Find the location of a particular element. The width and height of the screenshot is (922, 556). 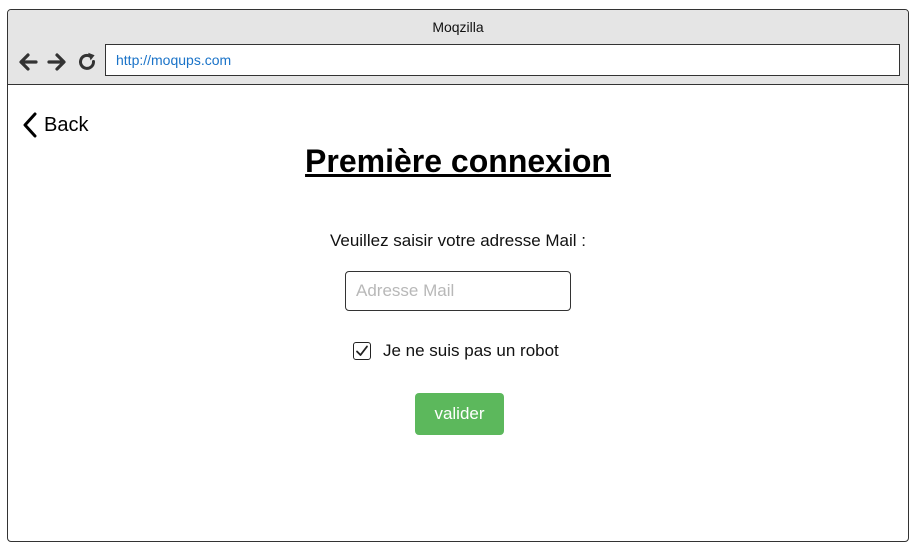

robot-checkbox-row: Je ne suis pas un robot is located at coordinates (456, 351).